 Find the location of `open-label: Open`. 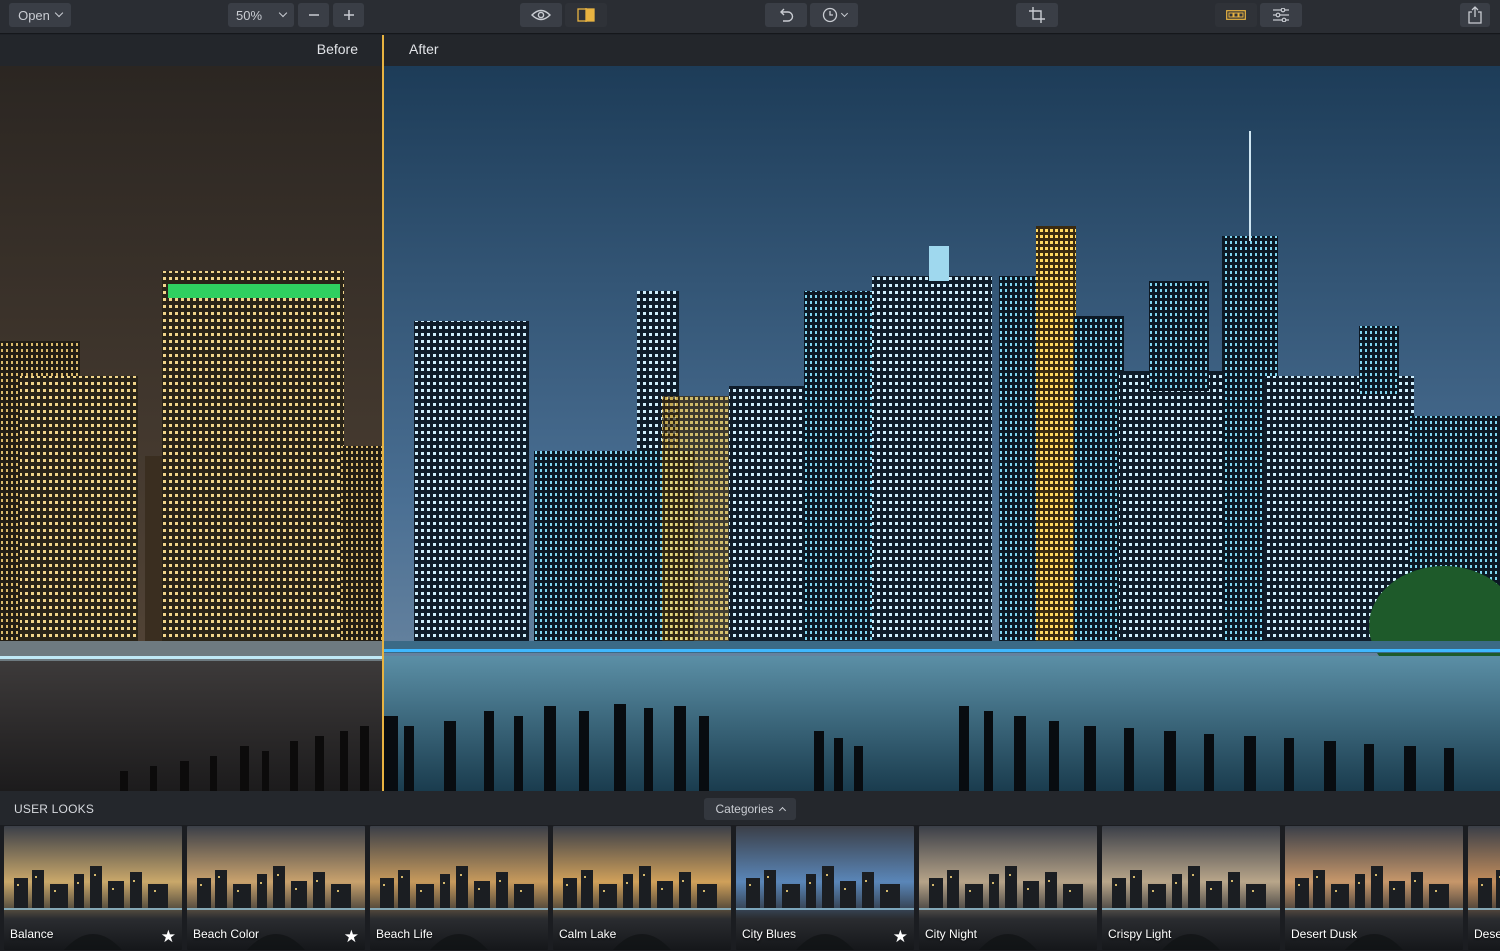

open-label: Open is located at coordinates (34, 15).